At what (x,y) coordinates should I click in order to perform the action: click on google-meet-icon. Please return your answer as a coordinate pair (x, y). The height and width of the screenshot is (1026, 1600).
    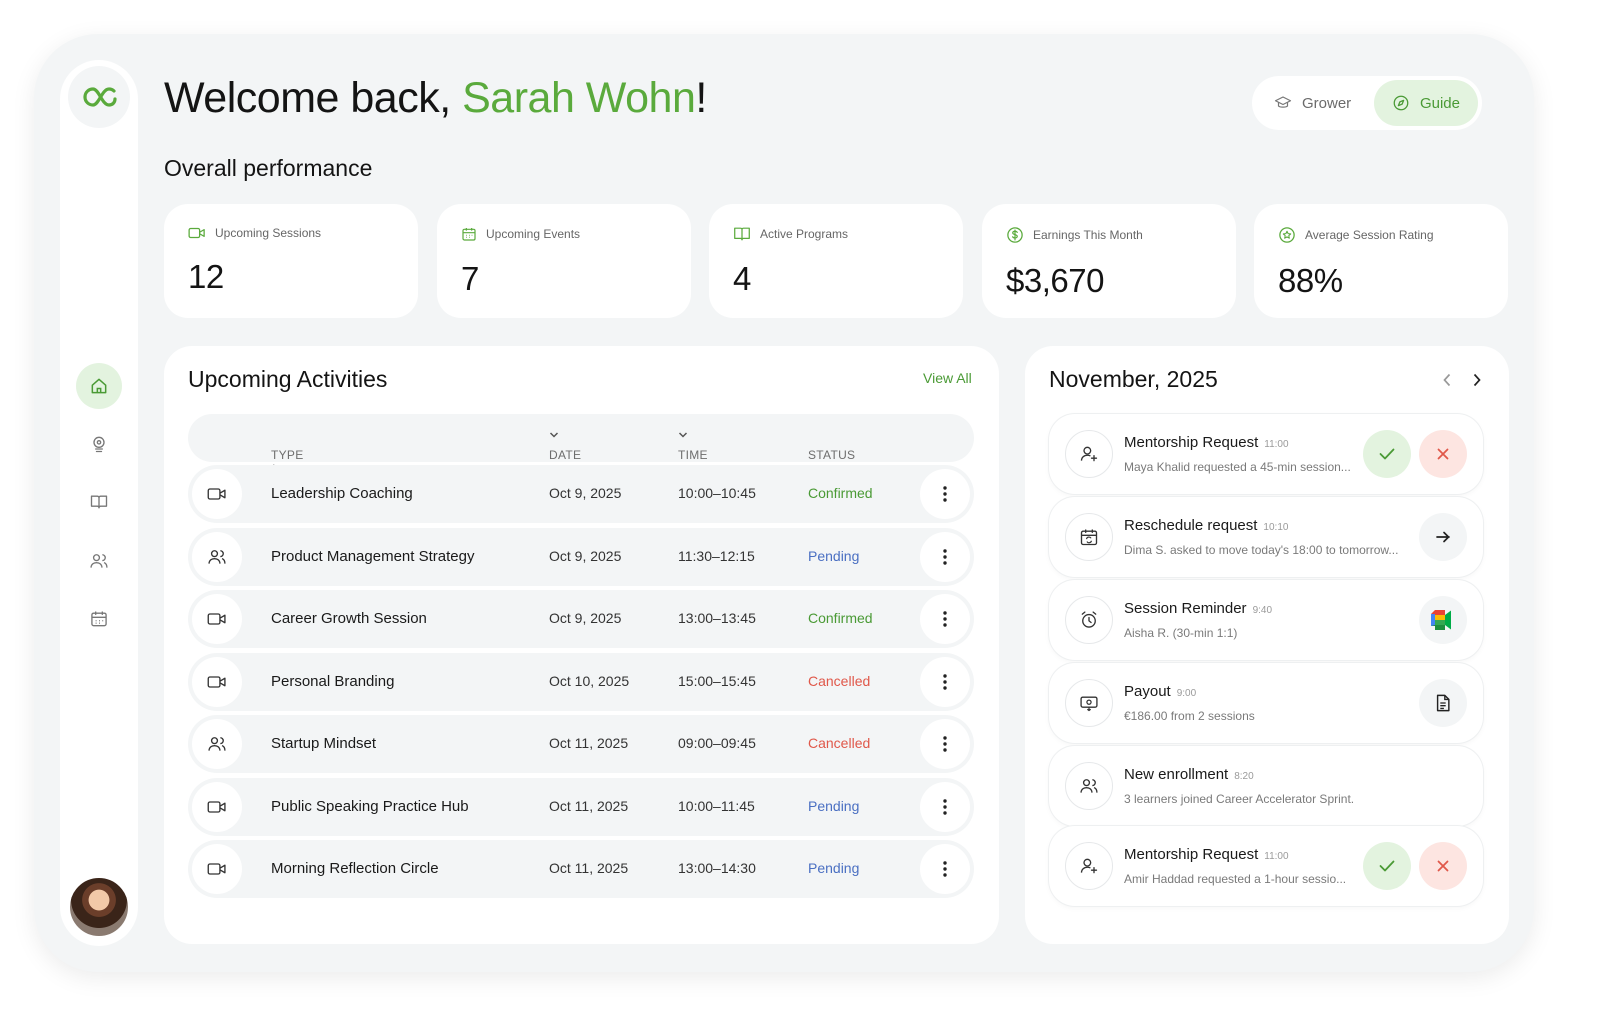
    Looking at the image, I should click on (1441, 620).